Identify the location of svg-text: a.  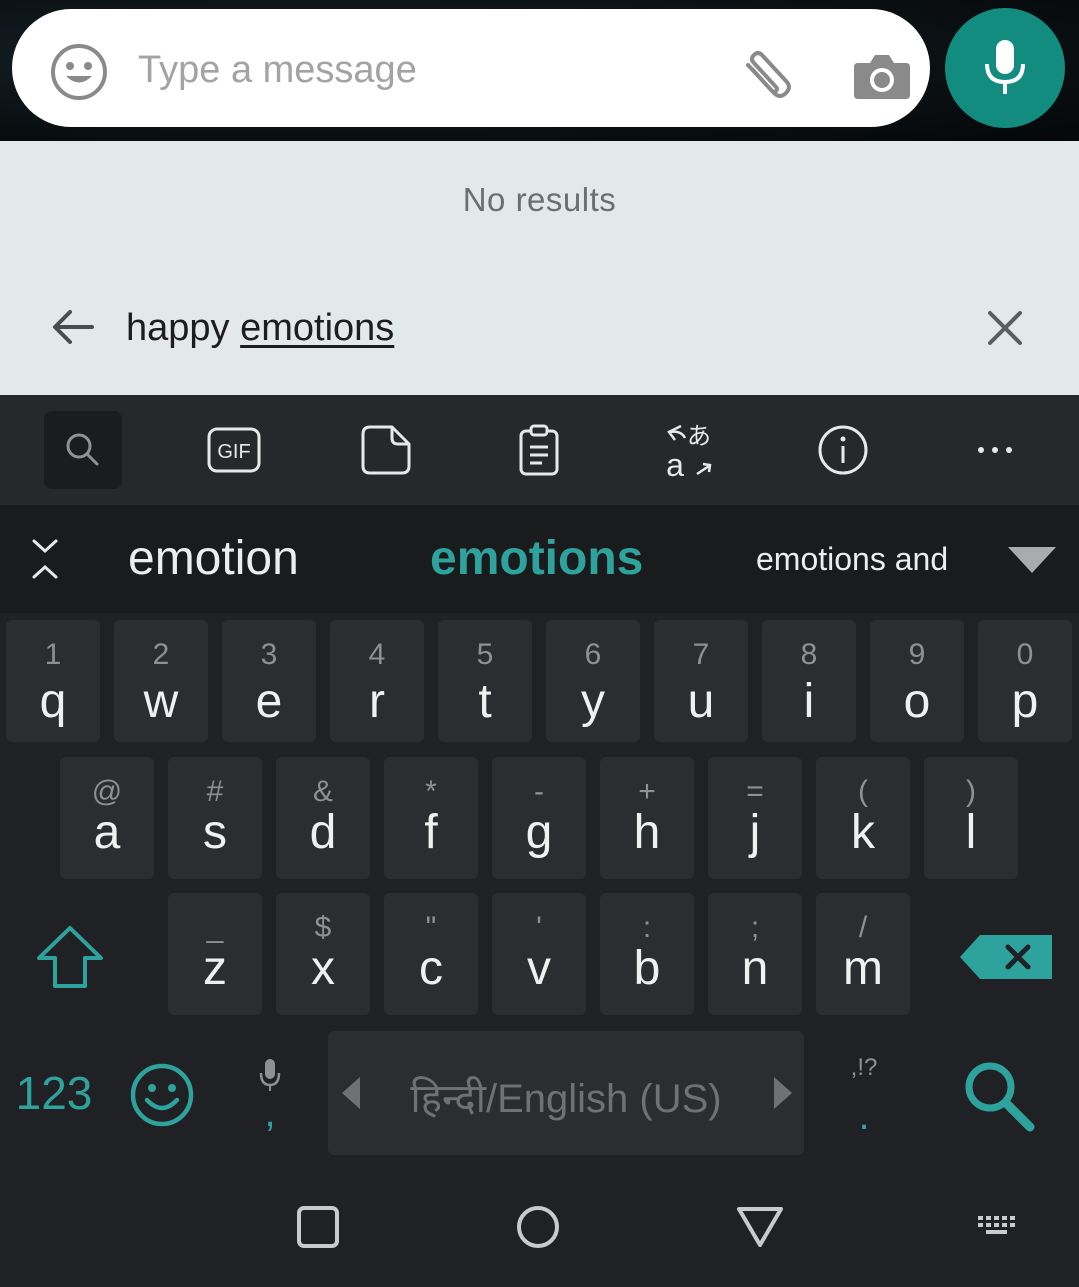
(675, 463).